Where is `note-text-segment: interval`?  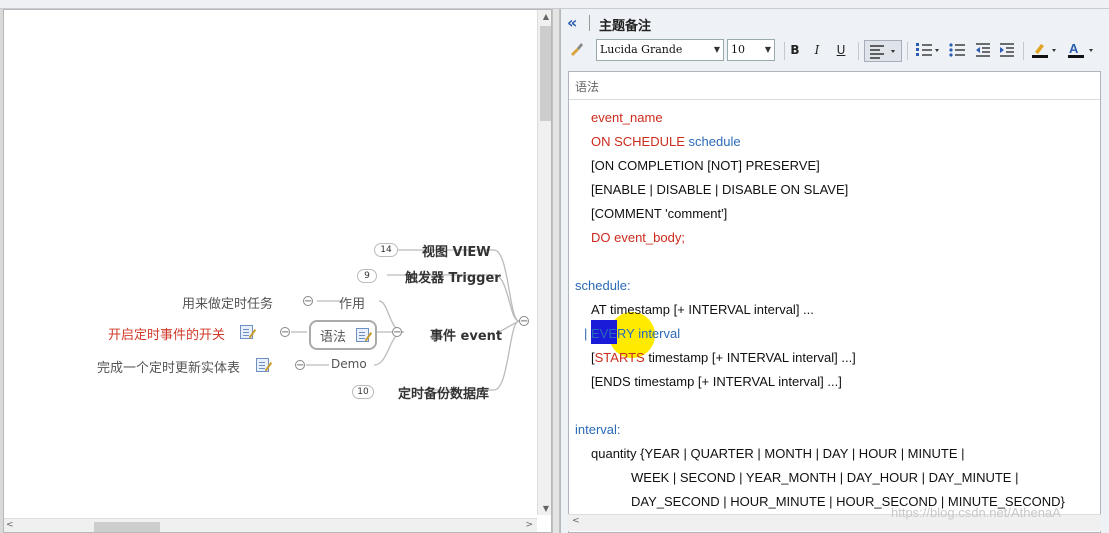 note-text-segment: interval is located at coordinates (657, 333).